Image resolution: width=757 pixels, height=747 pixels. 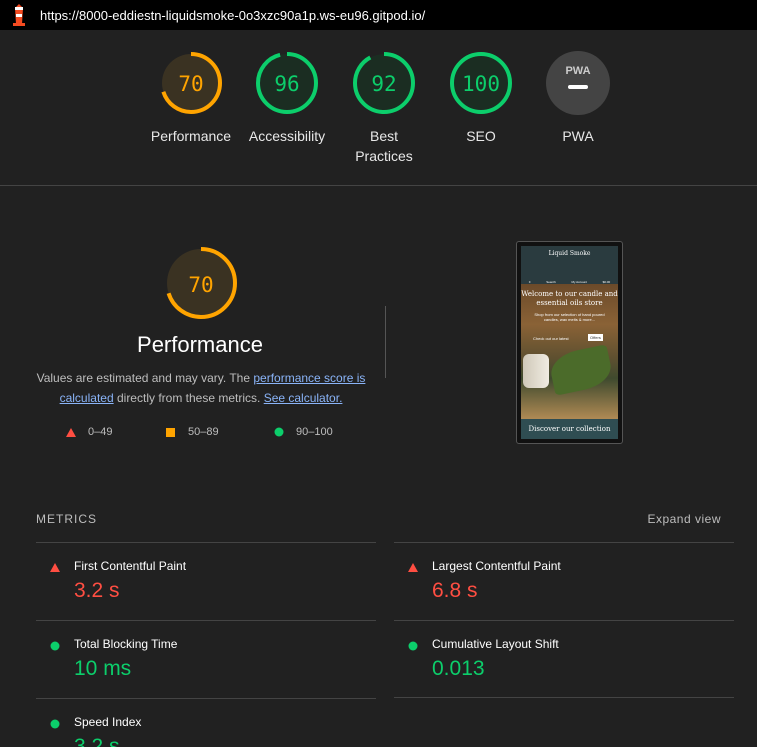 I want to click on pwa-dash-icon, so click(x=578, y=87).